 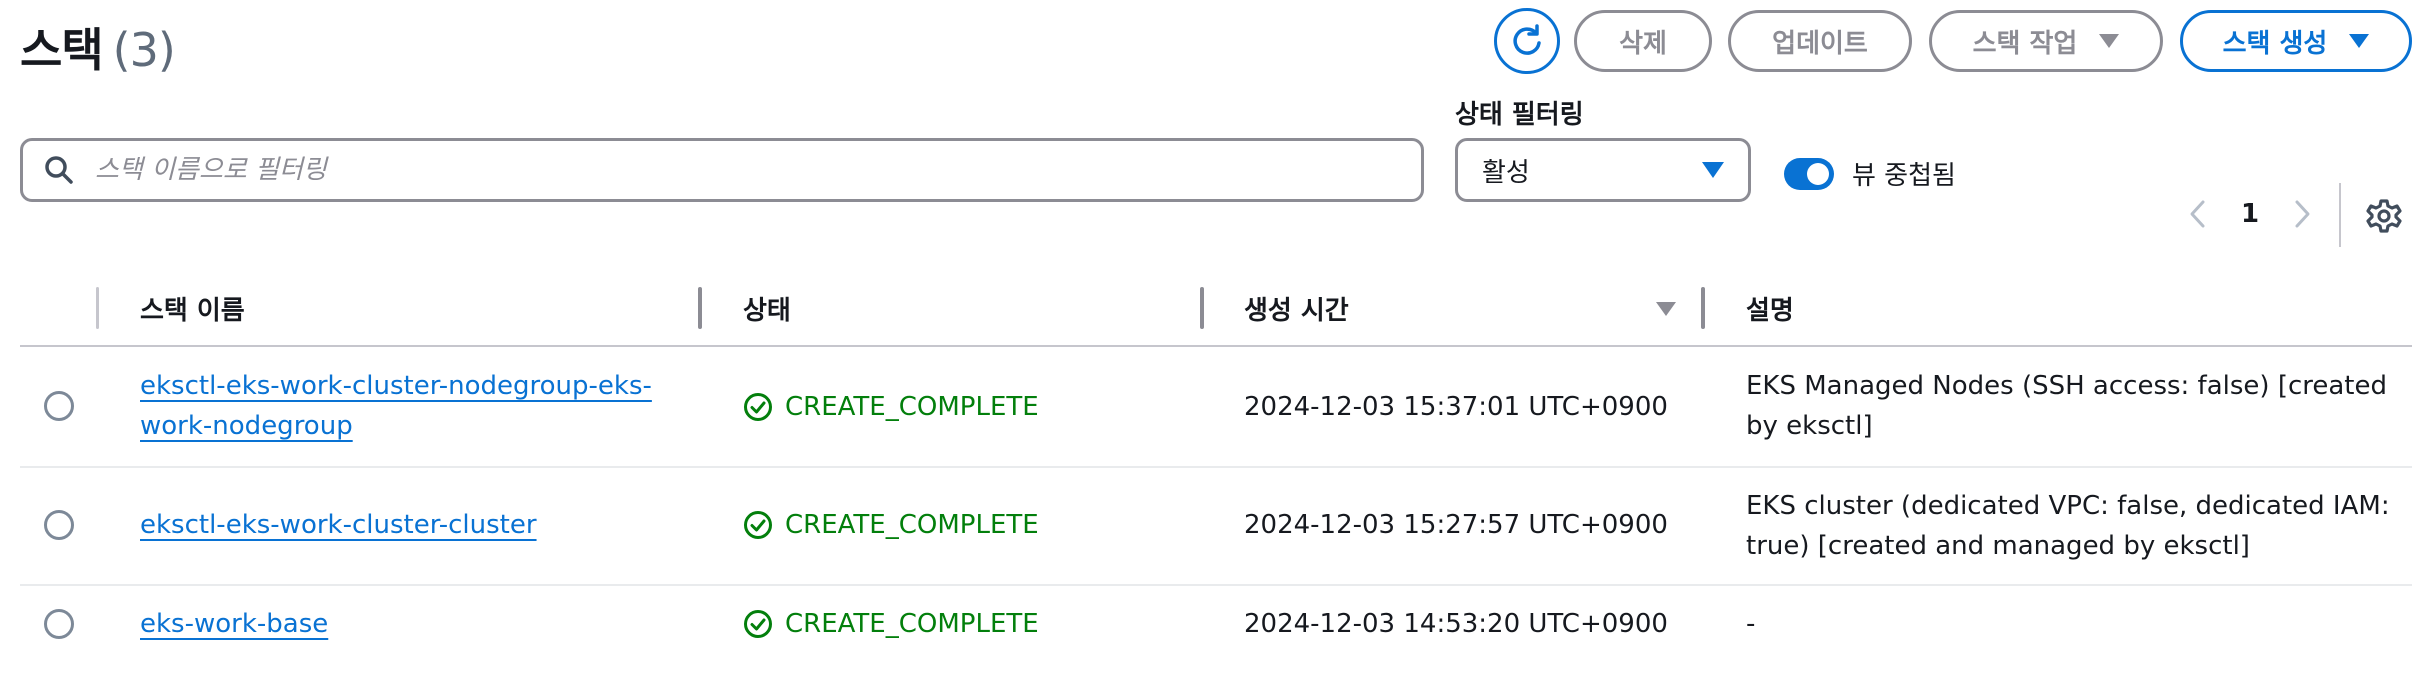 What do you see at coordinates (2340, 215) in the screenshot?
I see `pagination-divider` at bounding box center [2340, 215].